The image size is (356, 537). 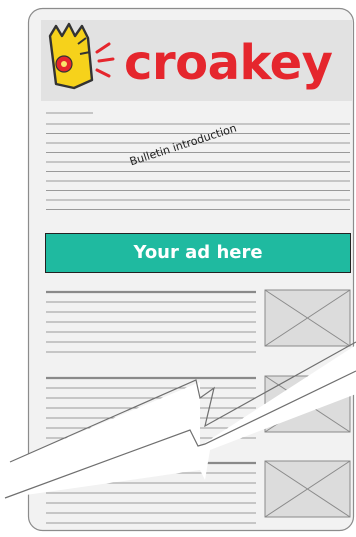 I want to click on brand-name: croakey, so click(x=228, y=63).